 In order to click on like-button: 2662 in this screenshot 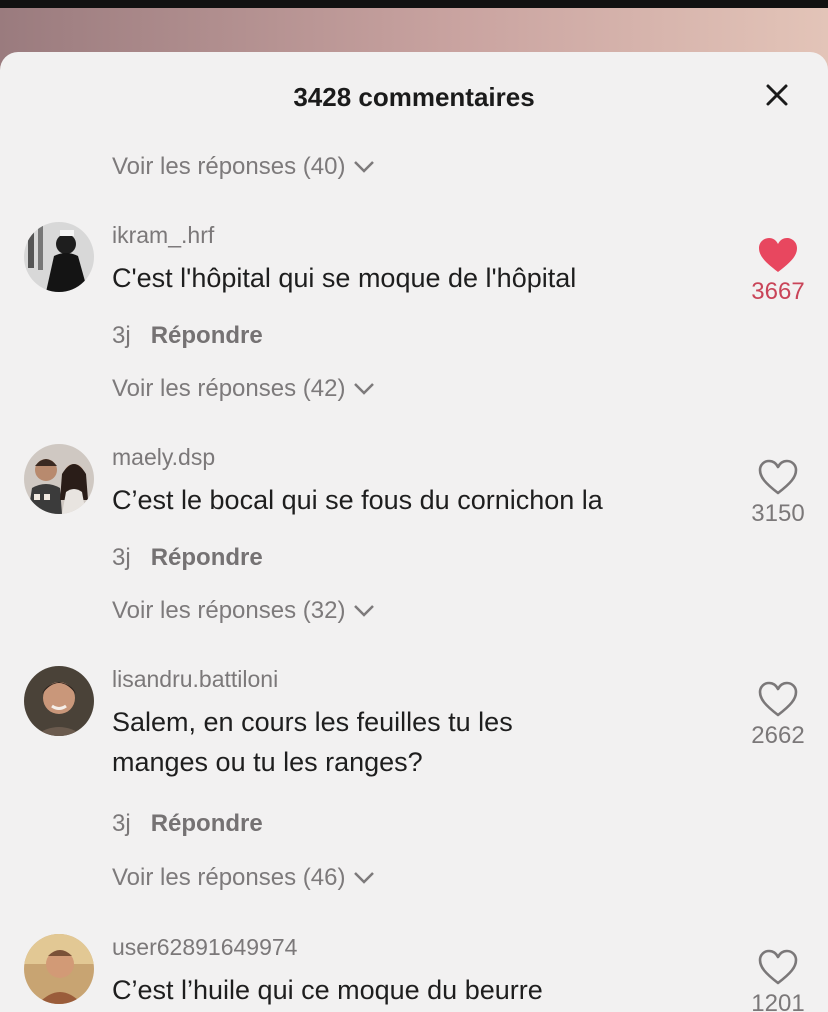, I will do `click(778, 715)`.